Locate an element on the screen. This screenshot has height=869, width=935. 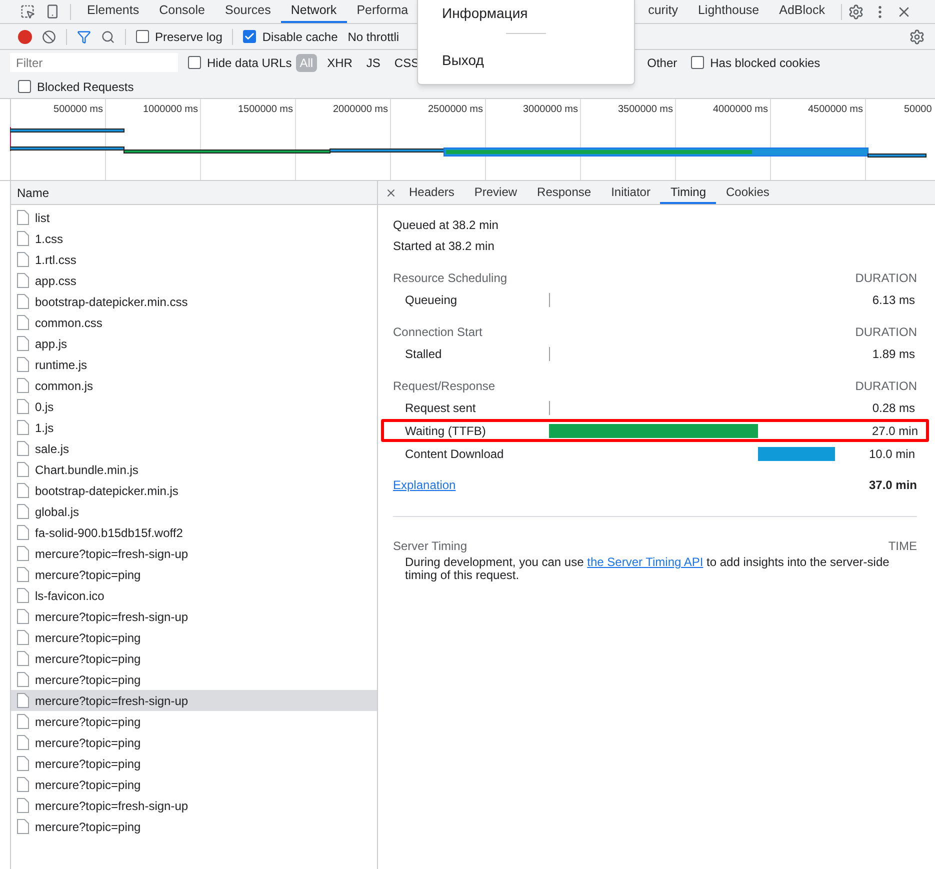
tick-label: 500000 ms is located at coordinates (78, 110).